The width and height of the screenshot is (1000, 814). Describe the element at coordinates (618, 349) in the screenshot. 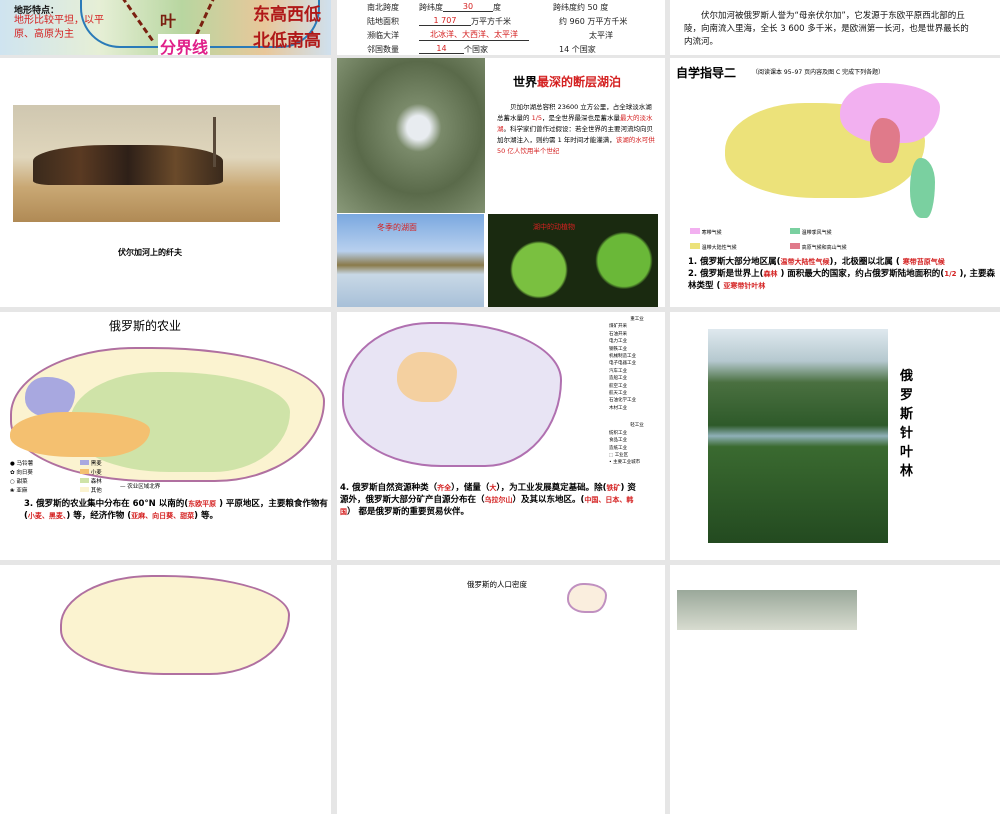

I see `legend-item: 钢铁工业` at that location.